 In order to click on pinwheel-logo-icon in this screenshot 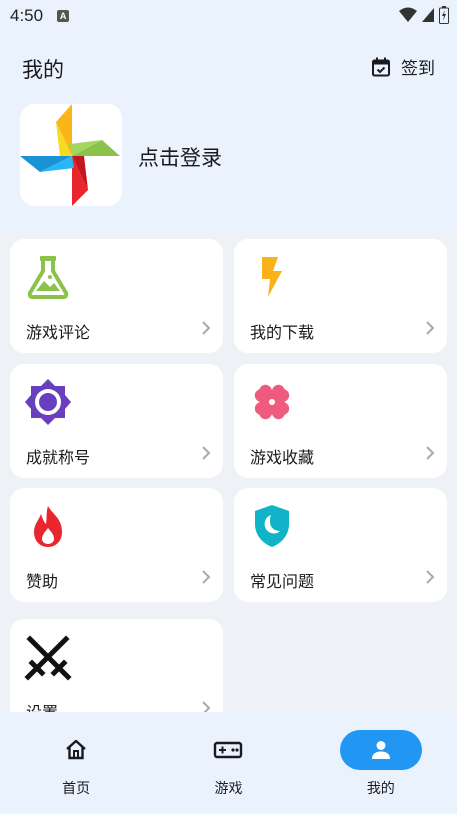, I will do `click(70, 155)`.